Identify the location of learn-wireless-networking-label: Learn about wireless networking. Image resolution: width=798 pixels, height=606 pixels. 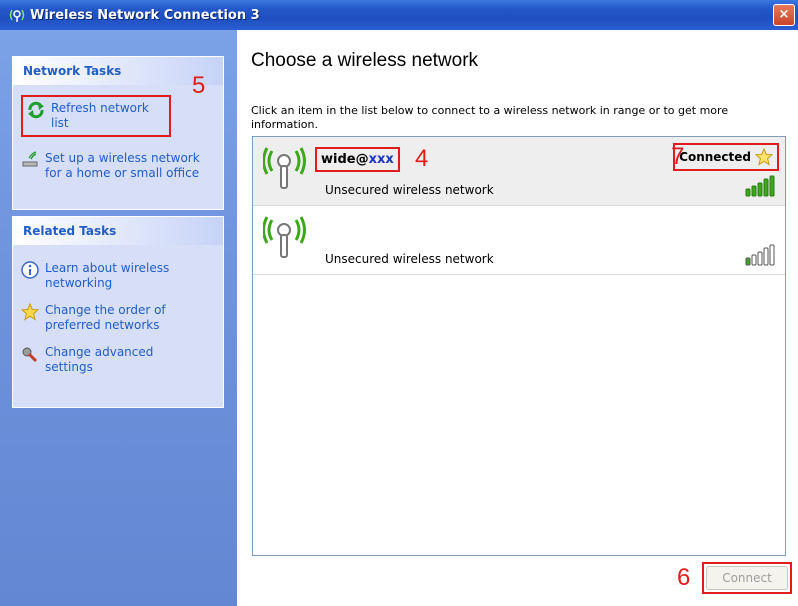
(107, 275).